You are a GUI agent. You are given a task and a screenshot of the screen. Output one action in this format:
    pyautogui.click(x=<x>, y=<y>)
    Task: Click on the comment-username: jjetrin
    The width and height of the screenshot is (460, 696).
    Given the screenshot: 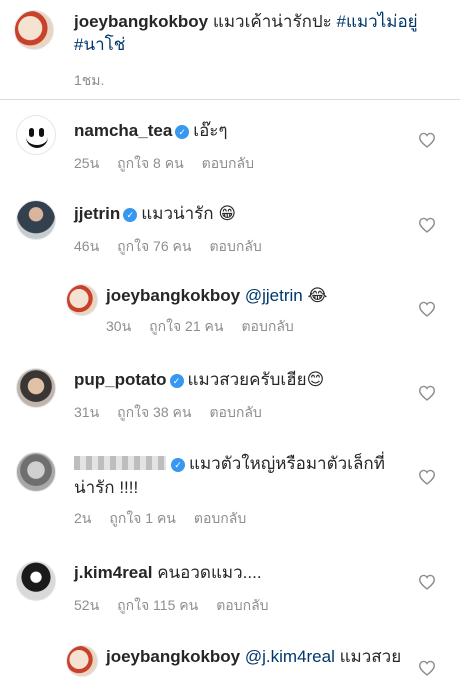 What is the action you would take?
    pyautogui.click(x=97, y=213)
    